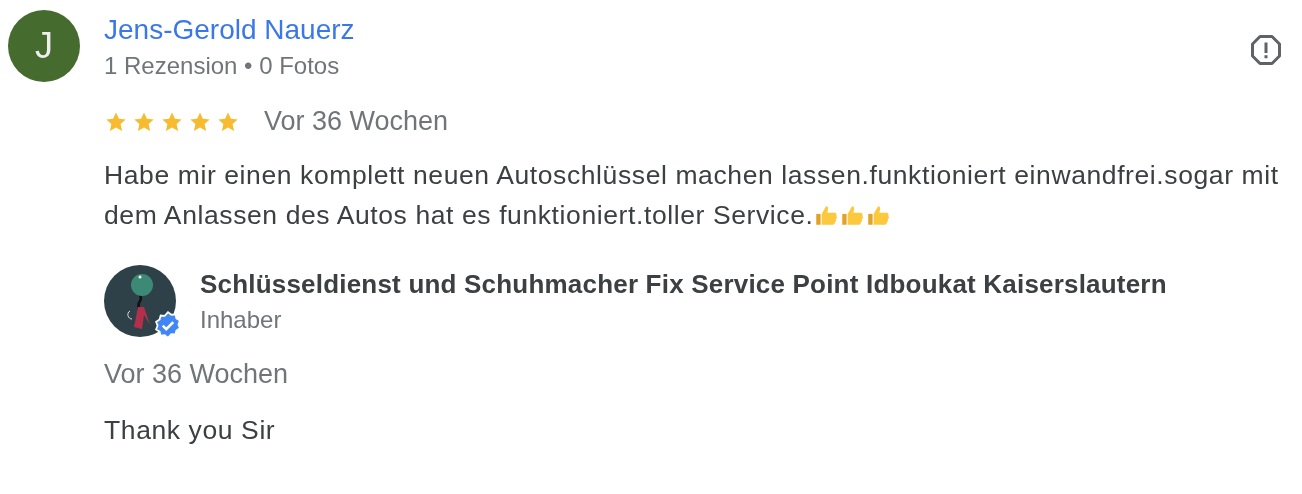 The height and width of the screenshot is (494, 1302). Describe the element at coordinates (241, 319) in the screenshot. I see `owner-role: Inhaber` at that location.